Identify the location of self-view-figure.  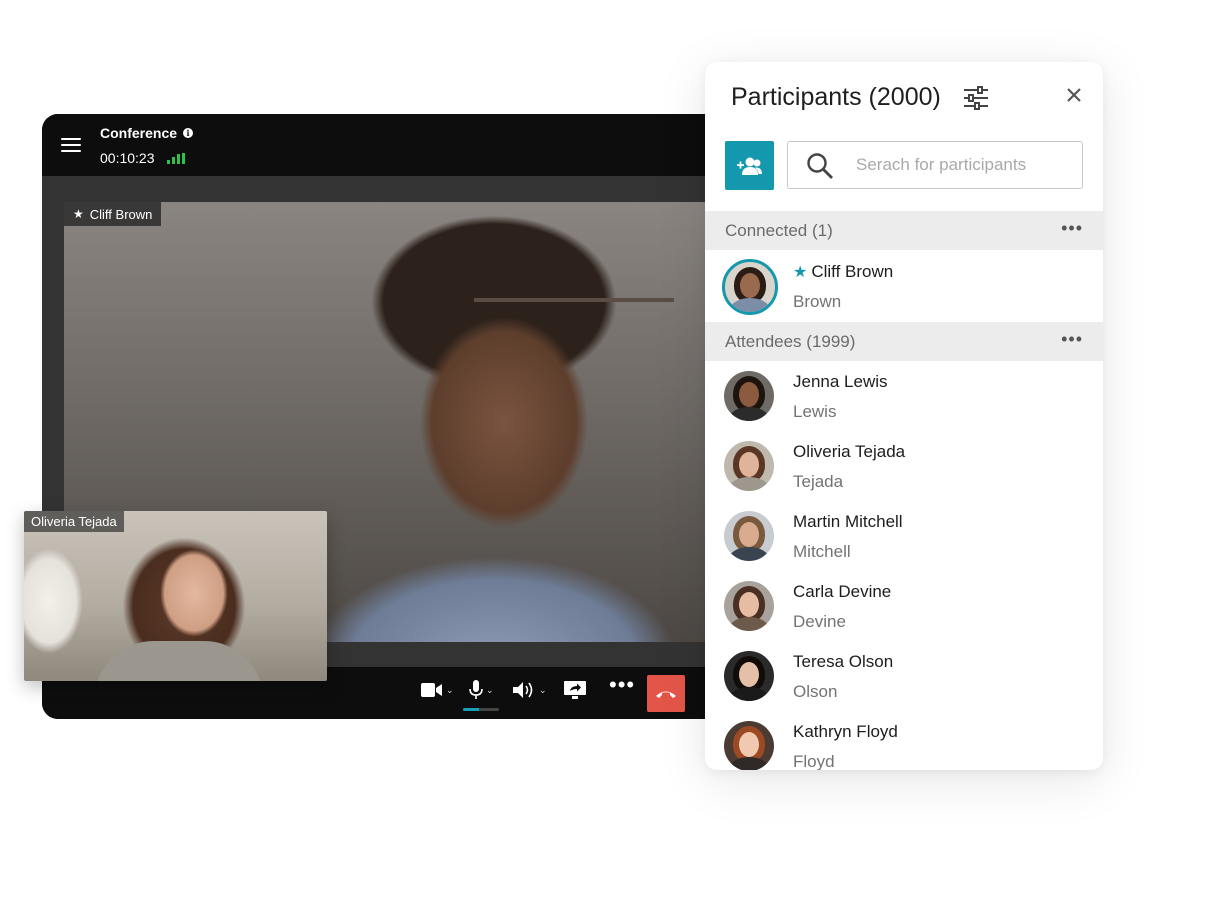
(179, 661).